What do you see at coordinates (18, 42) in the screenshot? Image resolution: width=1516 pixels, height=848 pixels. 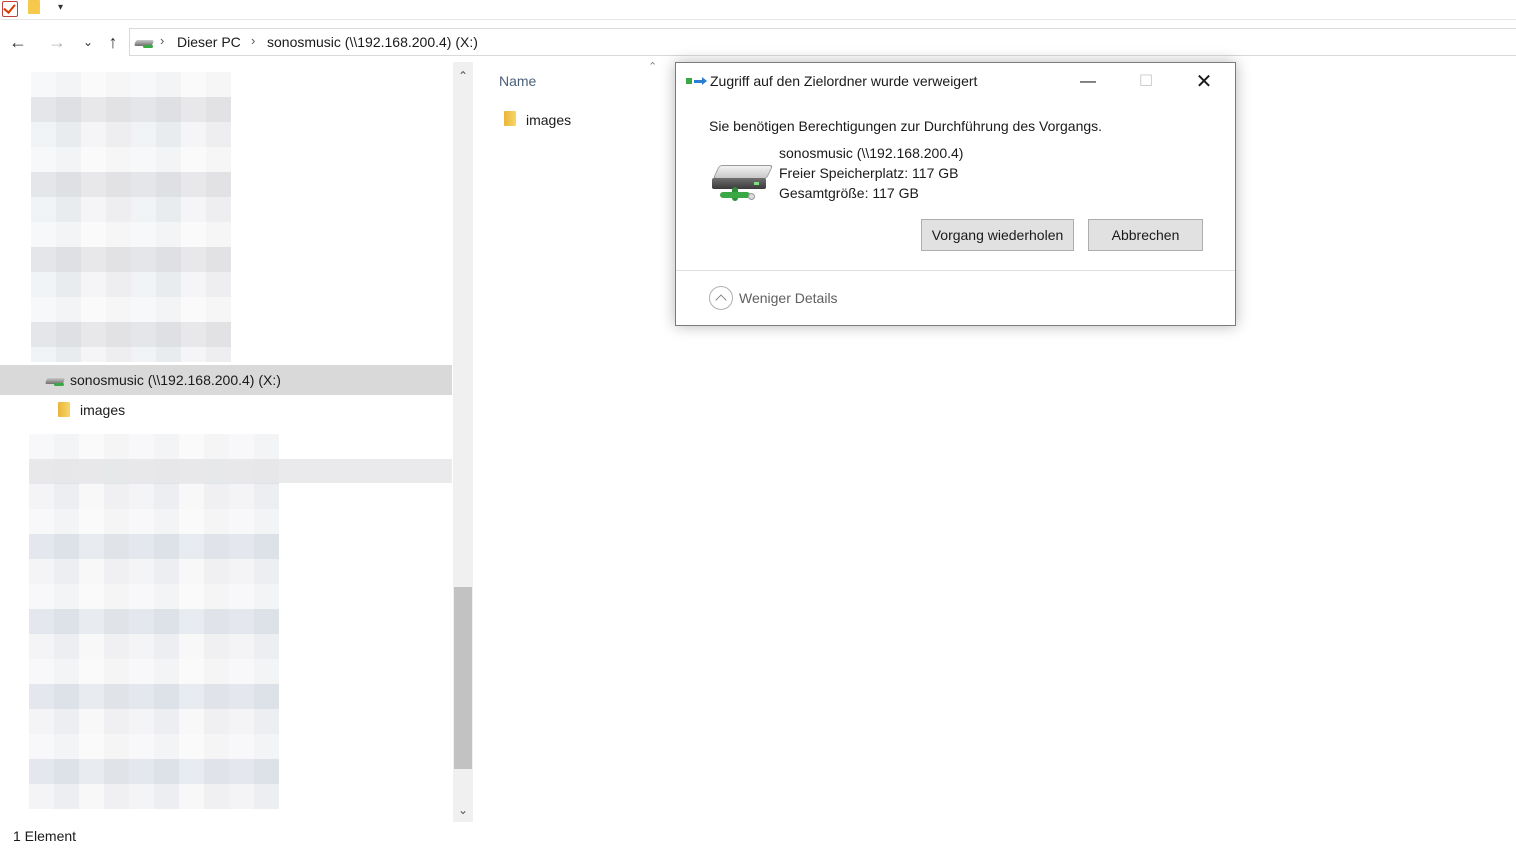 I see `back-arrow-left-icon: ←` at bounding box center [18, 42].